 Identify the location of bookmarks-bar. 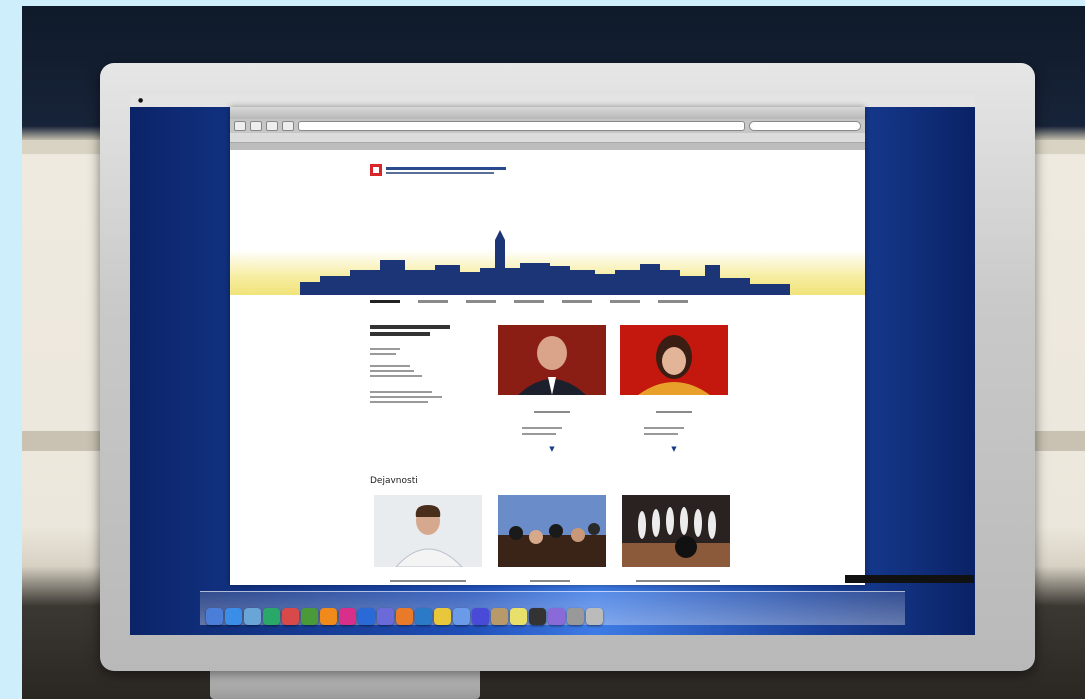
(547, 138).